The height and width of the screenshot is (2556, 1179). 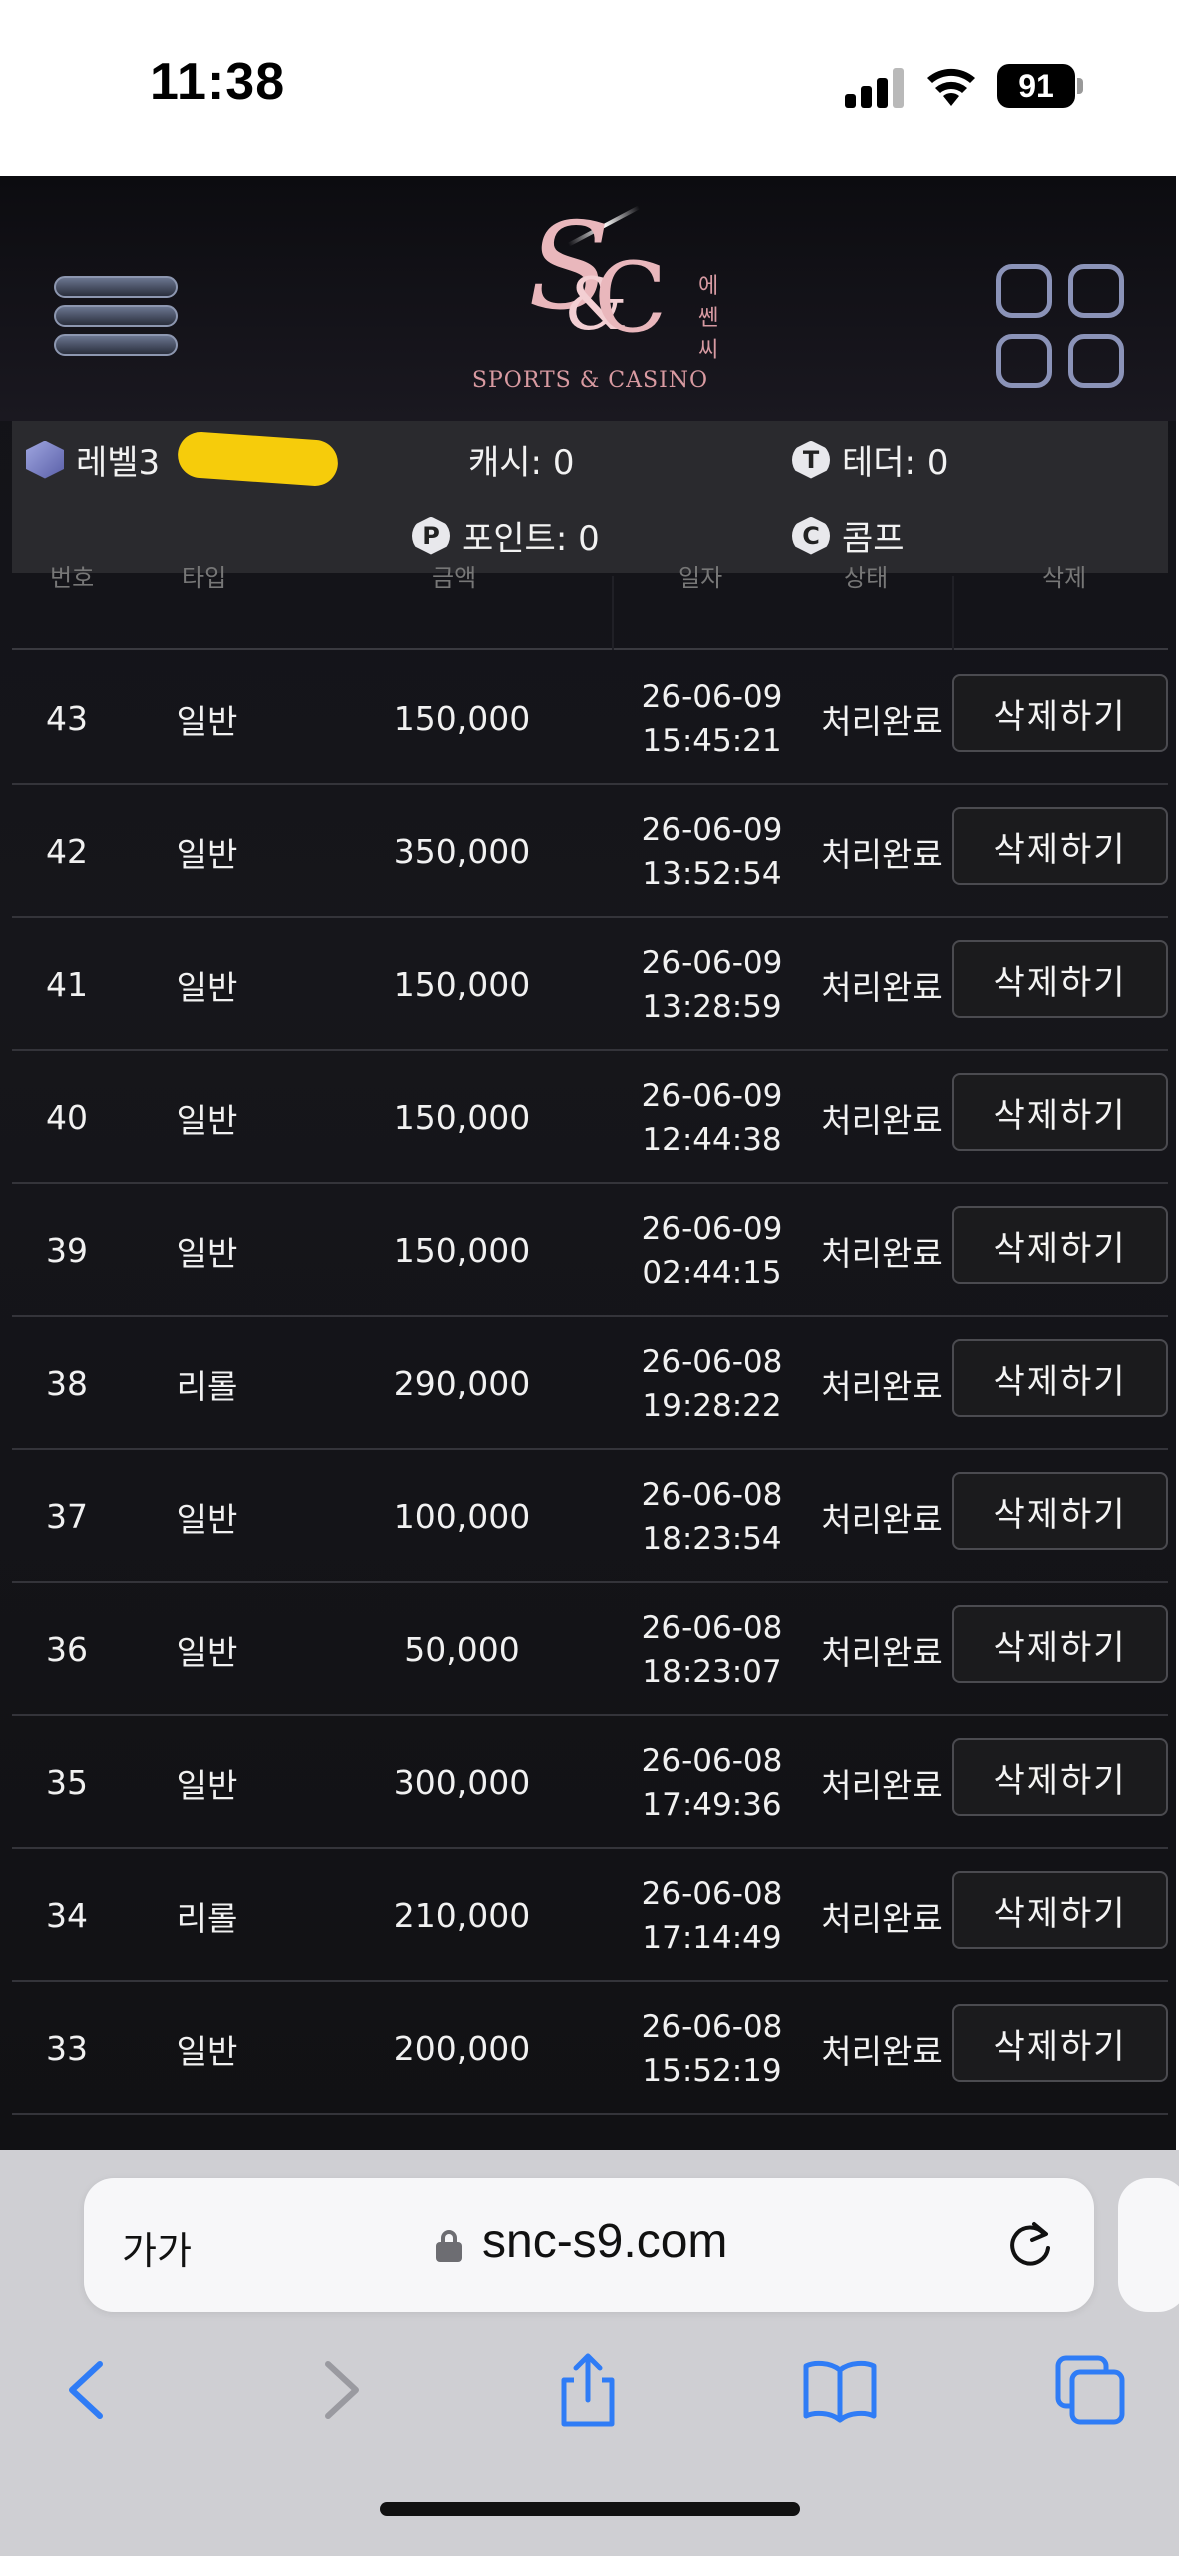 What do you see at coordinates (590, 380) in the screenshot?
I see `logo-subtitle: SPORTS & CASINO` at bounding box center [590, 380].